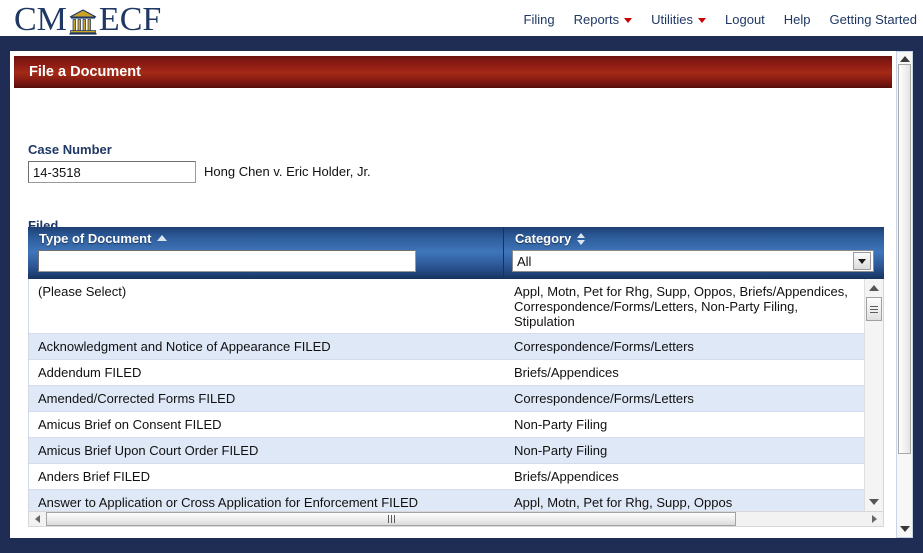 The image size is (923, 553). I want to click on scroll-up-arrow-icon, so click(874, 288).